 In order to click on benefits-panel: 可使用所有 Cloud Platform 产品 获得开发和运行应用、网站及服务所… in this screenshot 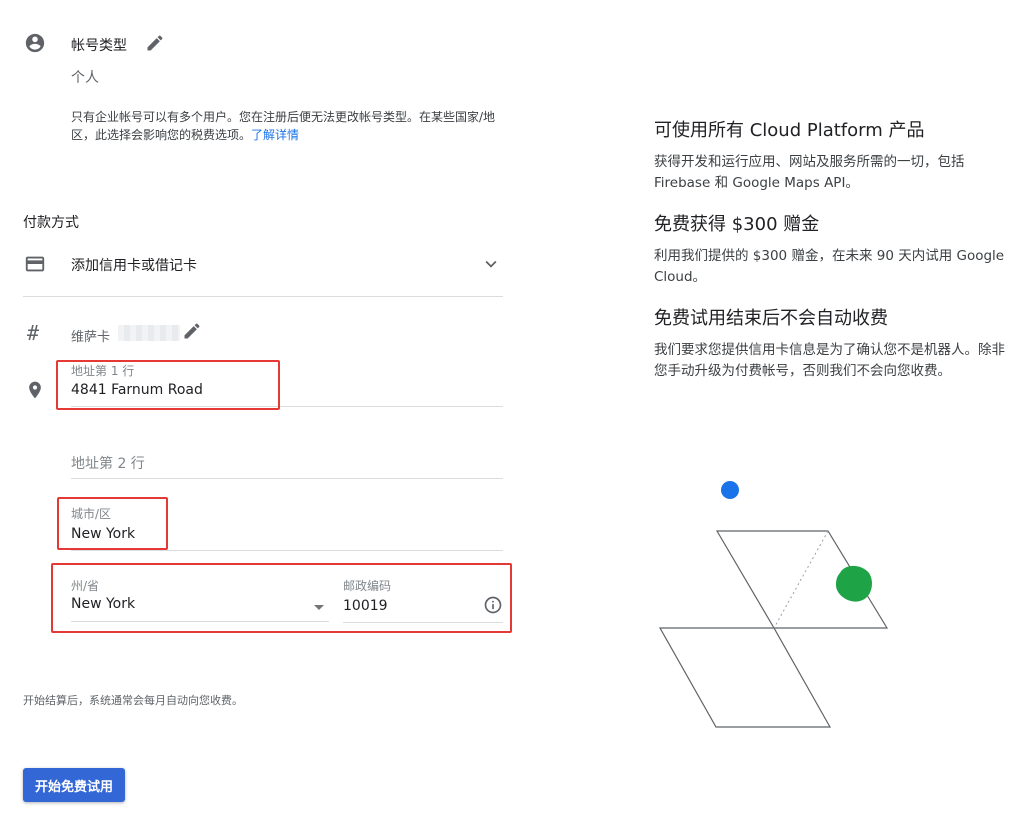, I will do `click(830, 249)`.